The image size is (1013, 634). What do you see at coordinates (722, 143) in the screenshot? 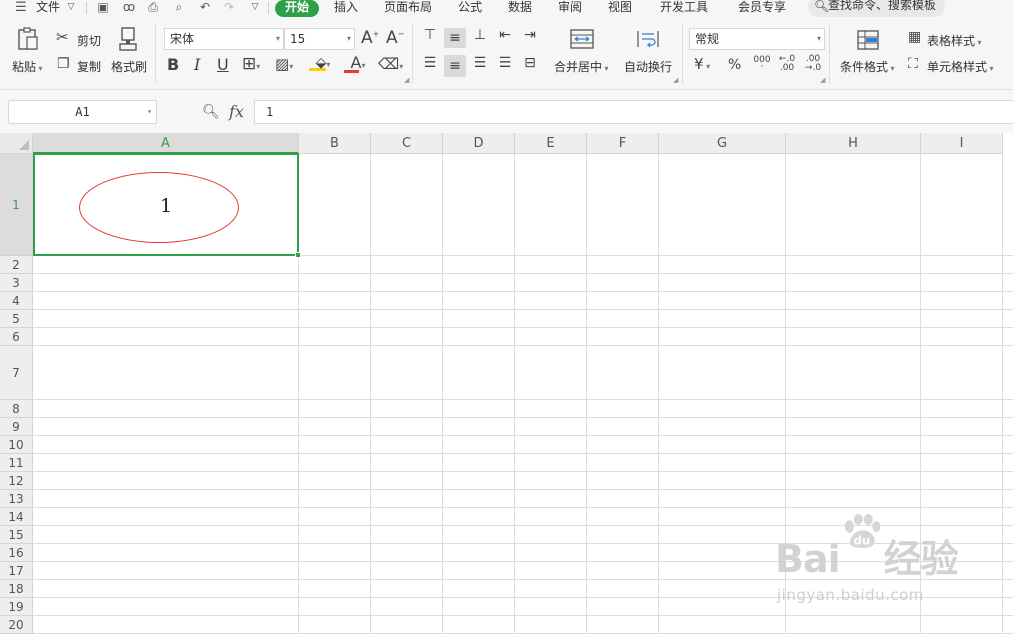
I see `column-header-g: G` at bounding box center [722, 143].